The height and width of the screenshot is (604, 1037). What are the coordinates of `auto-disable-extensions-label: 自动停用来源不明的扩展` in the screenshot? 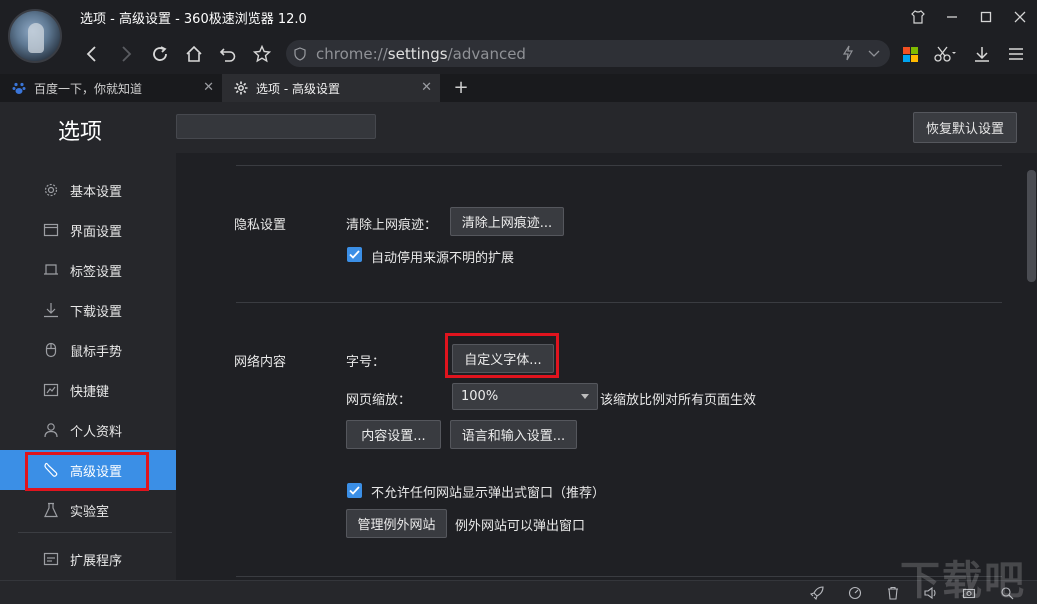 It's located at (443, 258).